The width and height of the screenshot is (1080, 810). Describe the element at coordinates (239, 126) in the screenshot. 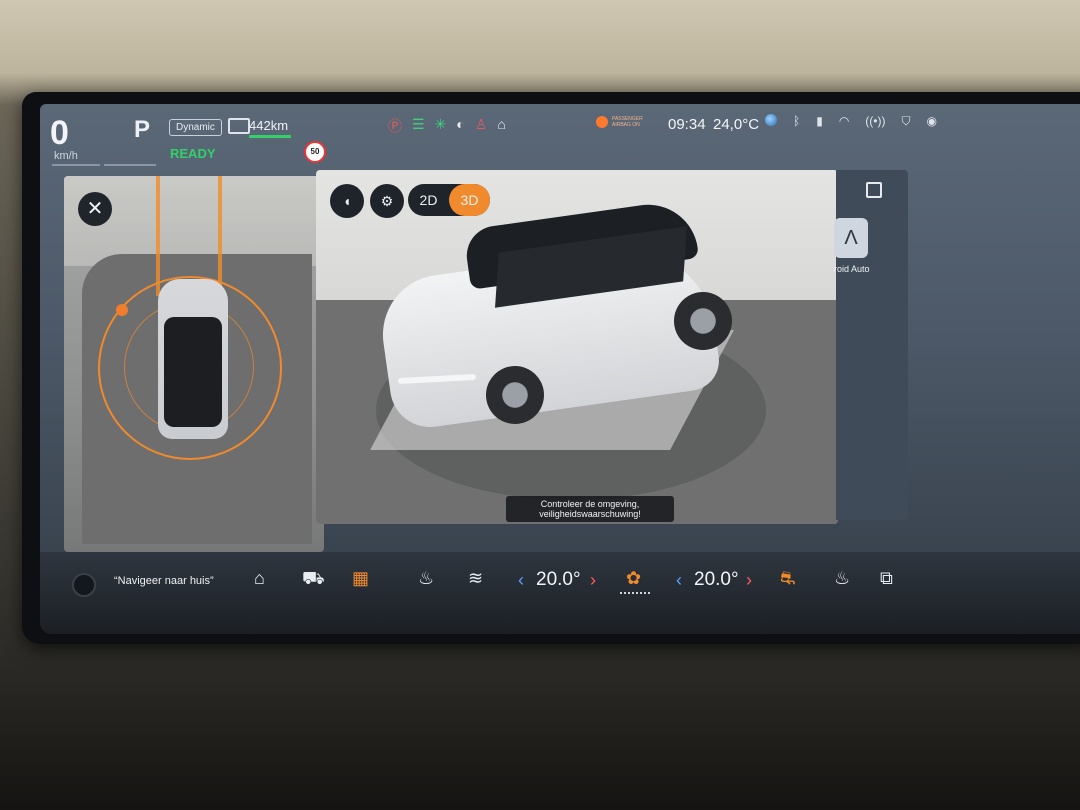

I see `battery-icon` at that location.